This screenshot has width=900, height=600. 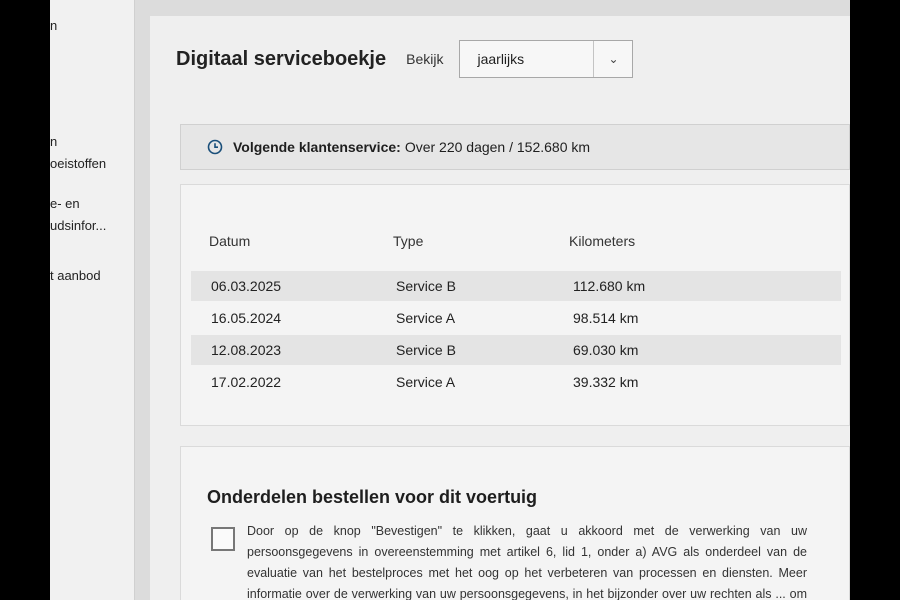 I want to click on row-date: 17.02.2022, so click(x=246, y=382).